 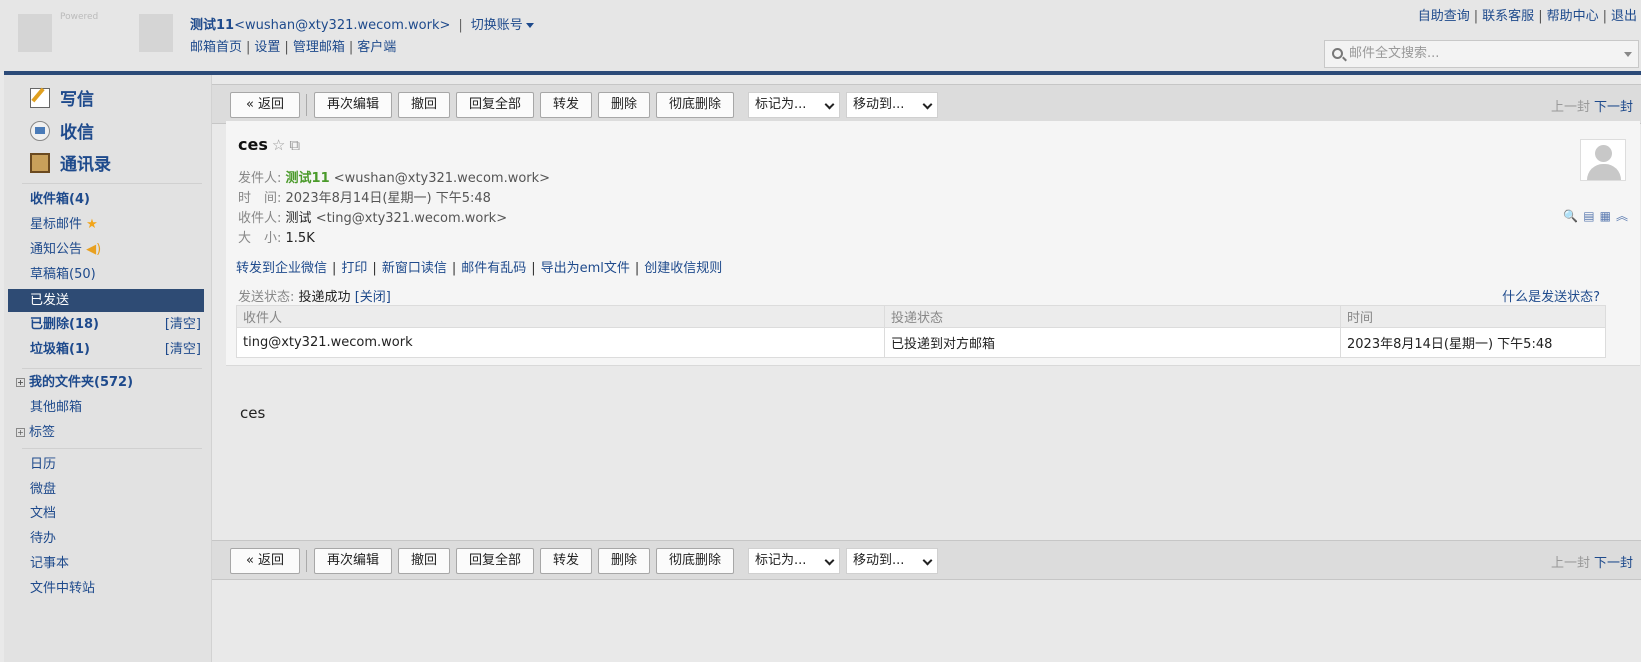 I want to click on sidebar-item-starred: 星标邮件 ★, so click(x=64, y=225).